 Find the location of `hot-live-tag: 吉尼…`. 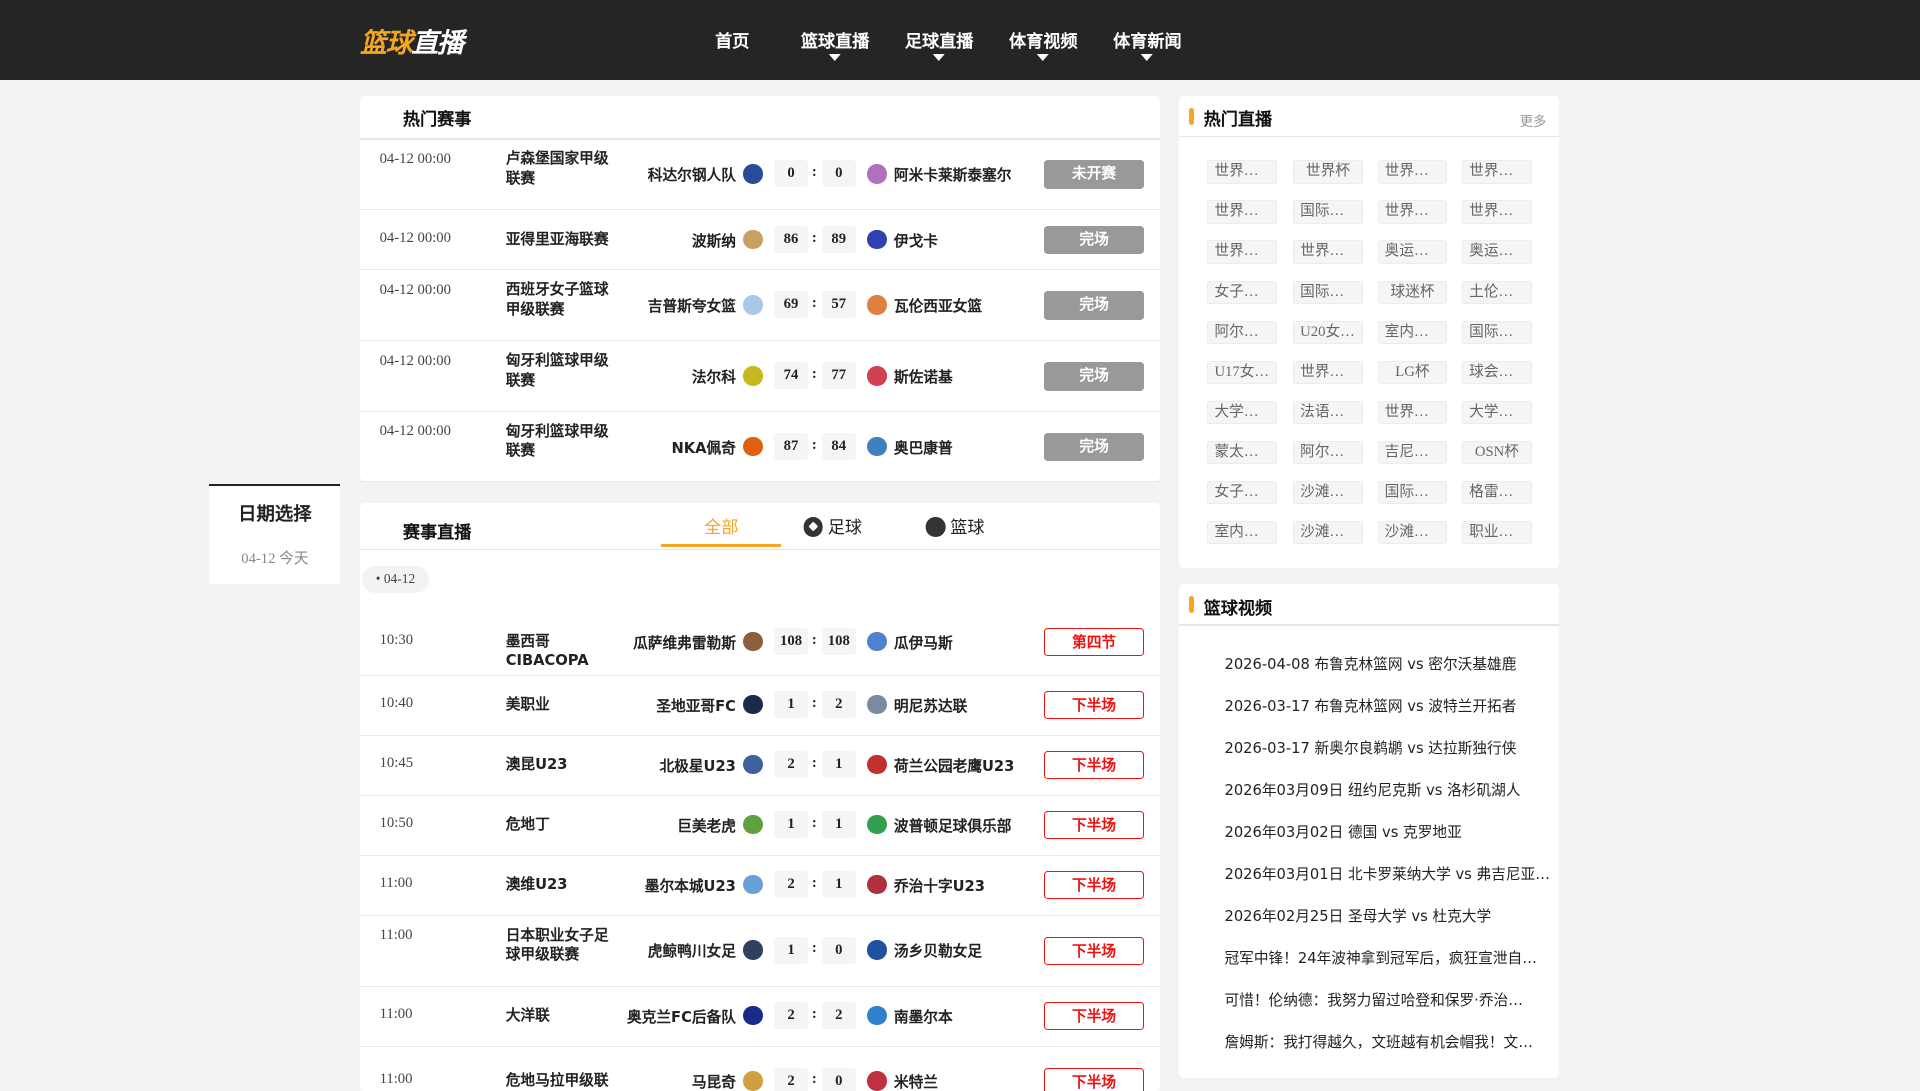

hot-live-tag: 吉尼… is located at coordinates (1412, 452).